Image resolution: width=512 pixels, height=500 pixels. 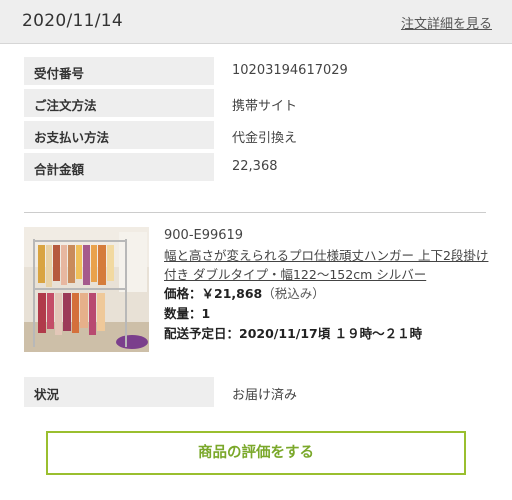 I want to click on delivery-label: 配送予定日：, so click(x=202, y=333).